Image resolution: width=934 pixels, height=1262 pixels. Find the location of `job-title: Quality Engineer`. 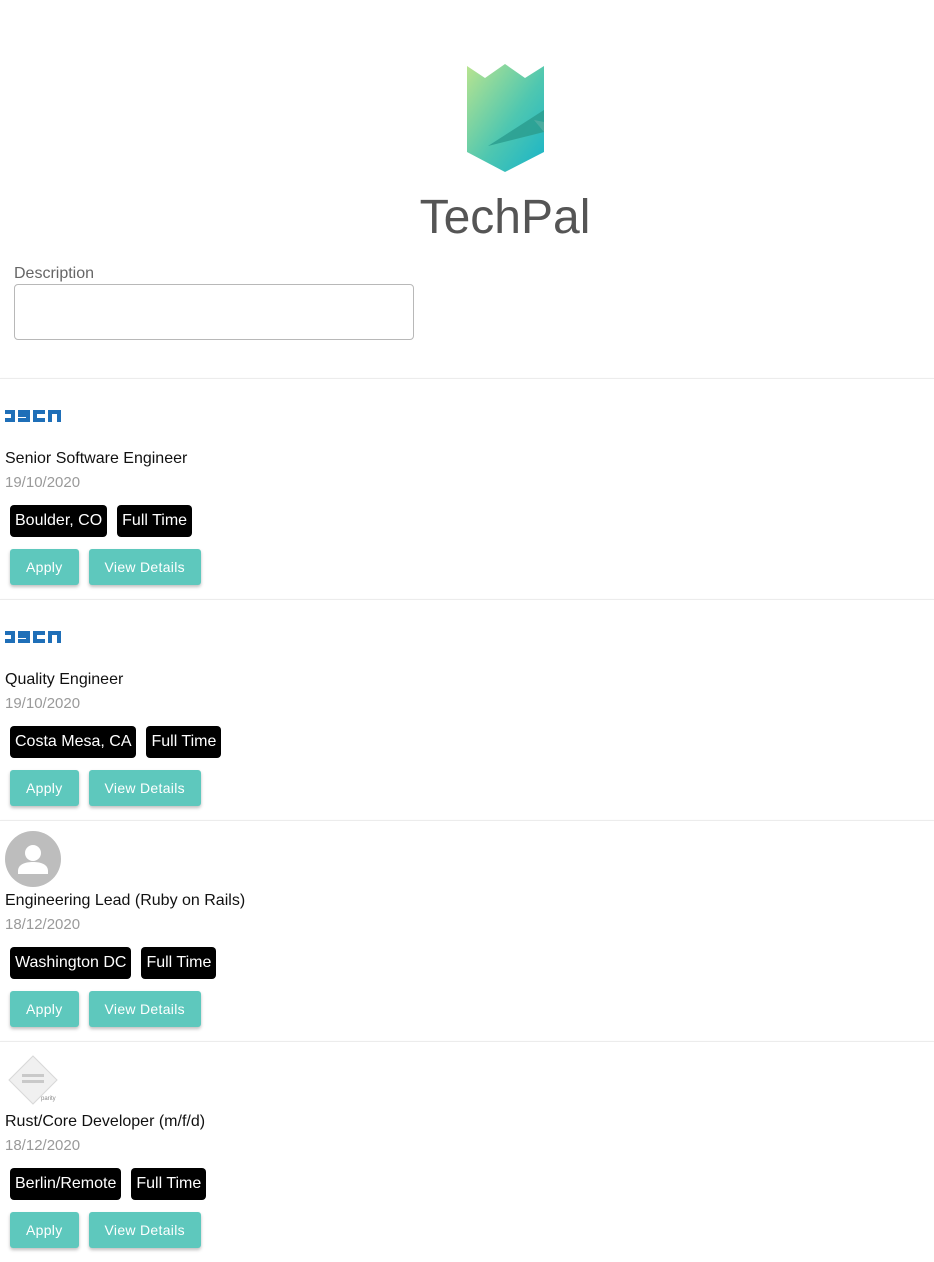

job-title: Quality Engineer is located at coordinates (64, 679).